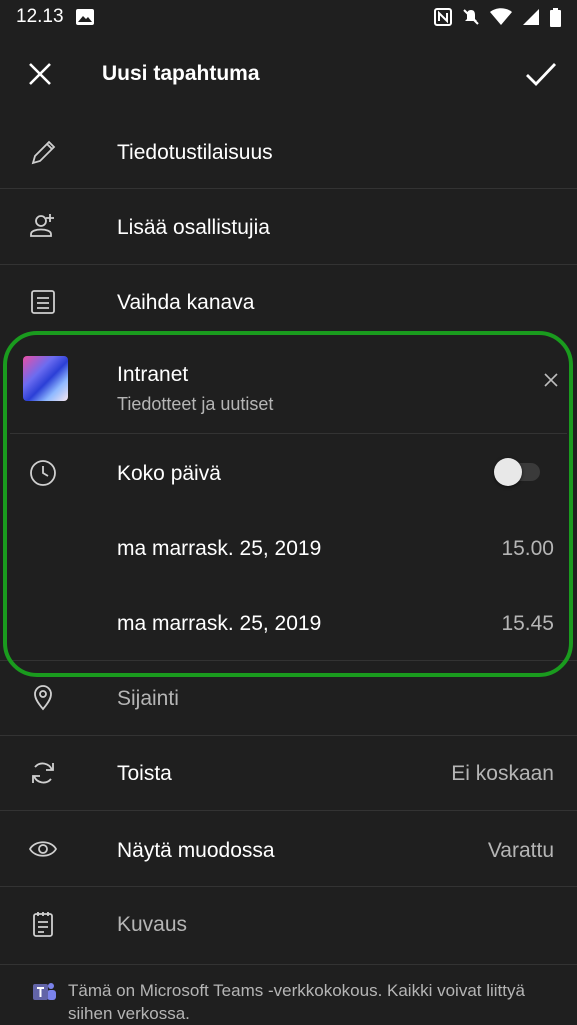  Describe the element at coordinates (43, 226) in the screenshot. I see `add-person-icon` at that location.